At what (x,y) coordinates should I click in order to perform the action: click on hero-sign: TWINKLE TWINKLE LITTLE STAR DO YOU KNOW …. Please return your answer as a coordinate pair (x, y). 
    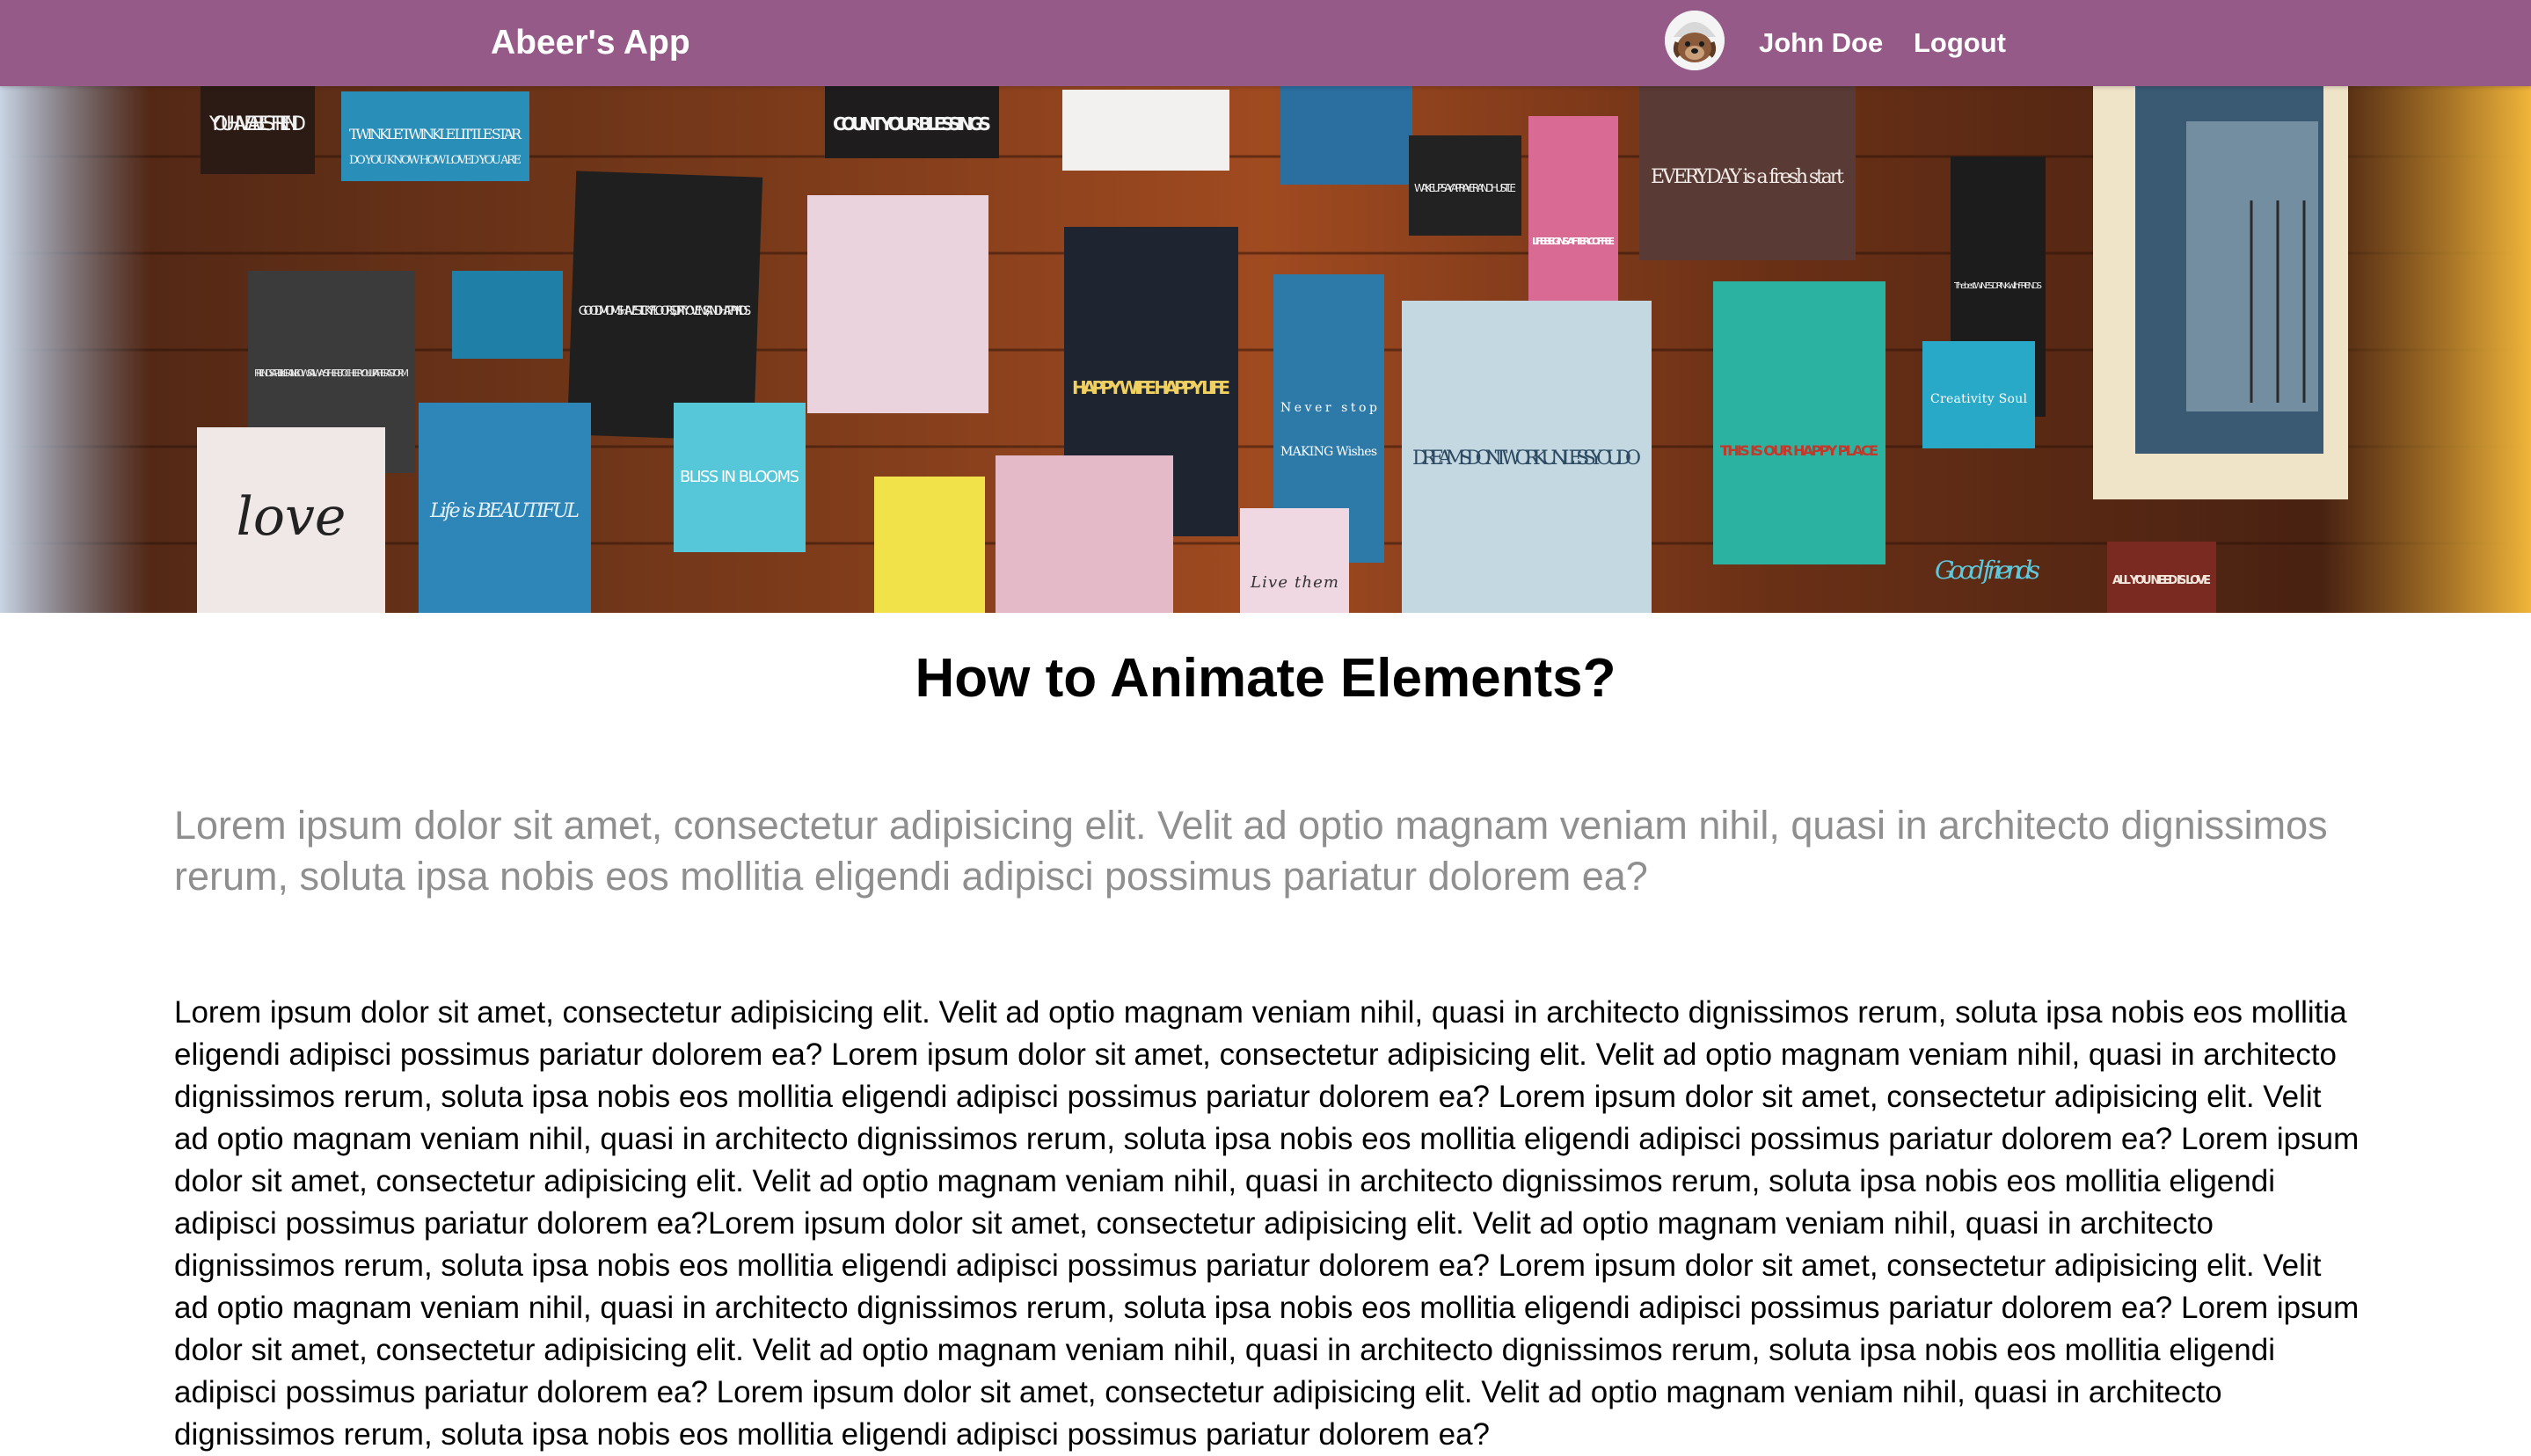
    Looking at the image, I should click on (435, 136).